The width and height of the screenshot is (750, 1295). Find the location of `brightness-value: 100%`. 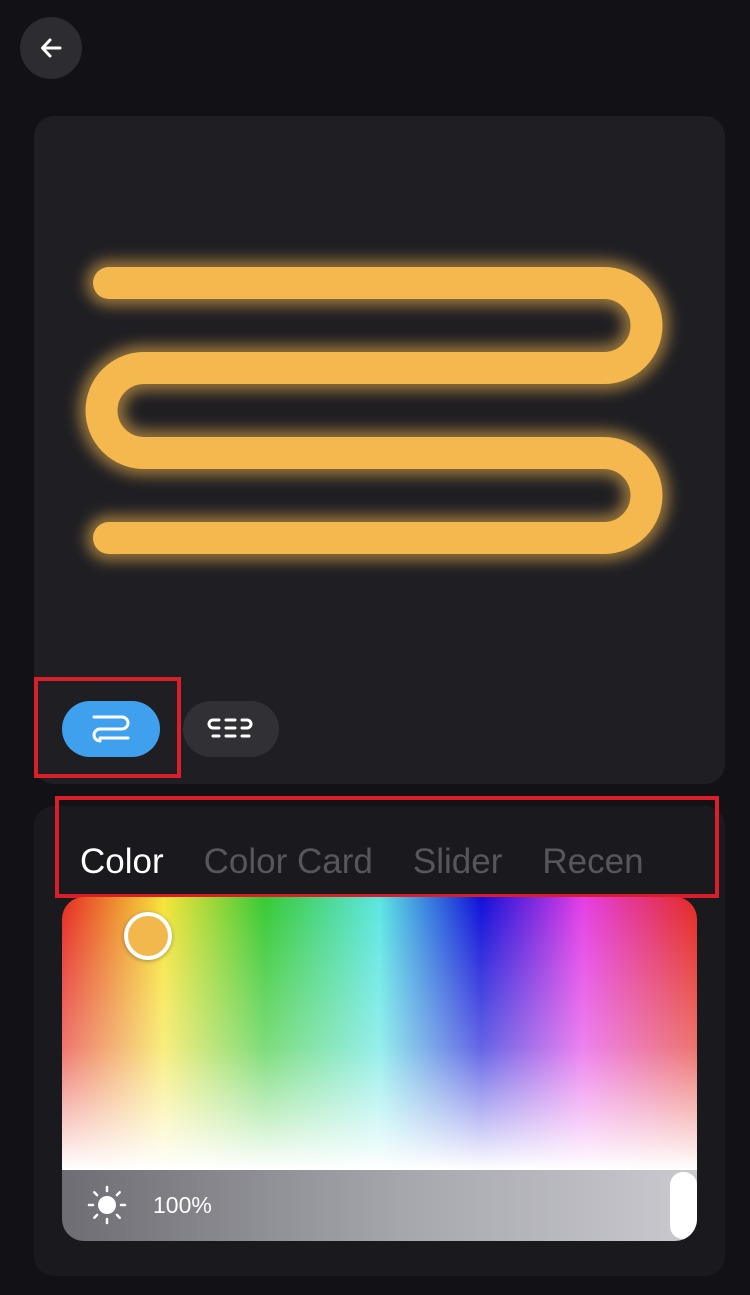

brightness-value: 100% is located at coordinates (182, 1205).